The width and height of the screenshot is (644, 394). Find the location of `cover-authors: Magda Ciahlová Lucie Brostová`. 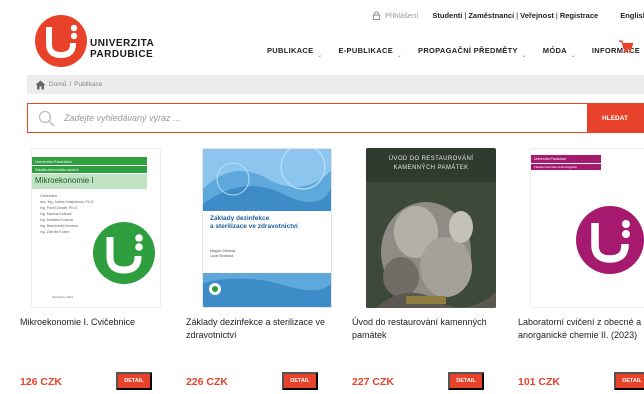

cover-authors: Magda Ciahlová Lucie Brostová is located at coordinates (222, 254).